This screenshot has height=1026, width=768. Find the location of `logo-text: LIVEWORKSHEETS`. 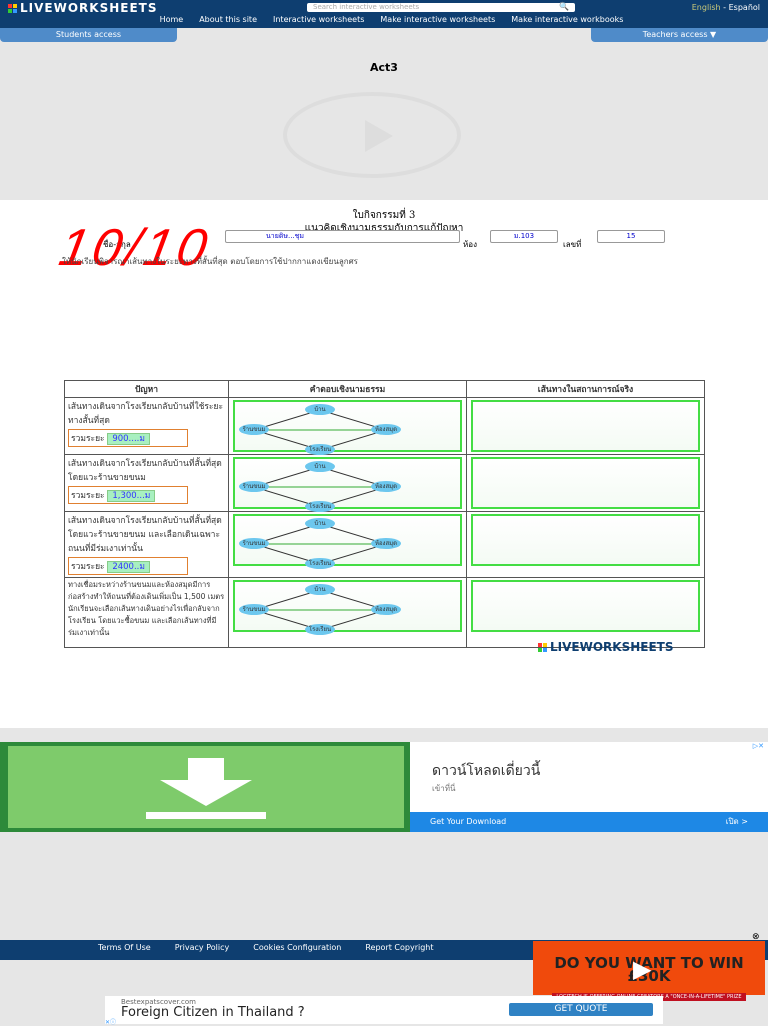

logo-text: LIVEWORKSHEETS is located at coordinates (89, 8).